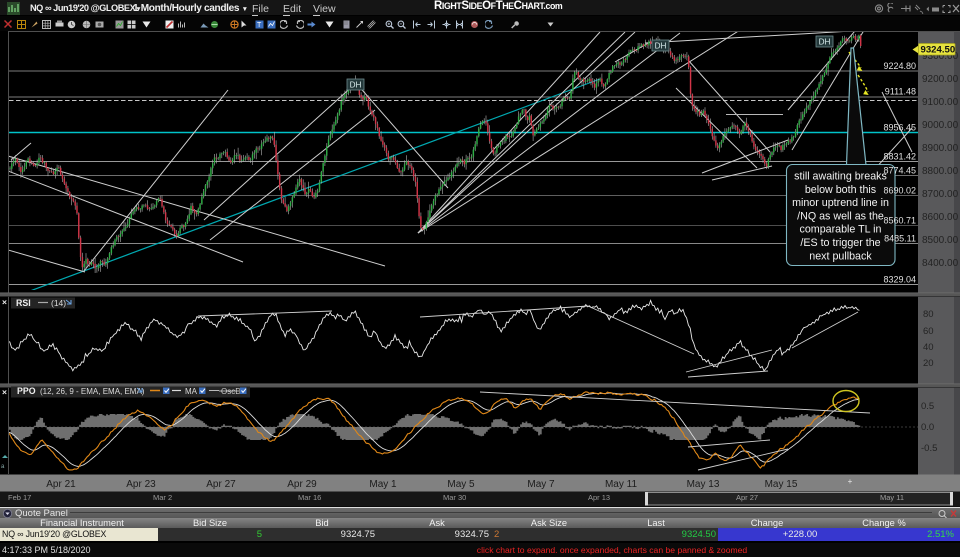  What do you see at coordinates (840, 216) in the screenshot?
I see `svg-text: /NQ as well as the` at bounding box center [840, 216].